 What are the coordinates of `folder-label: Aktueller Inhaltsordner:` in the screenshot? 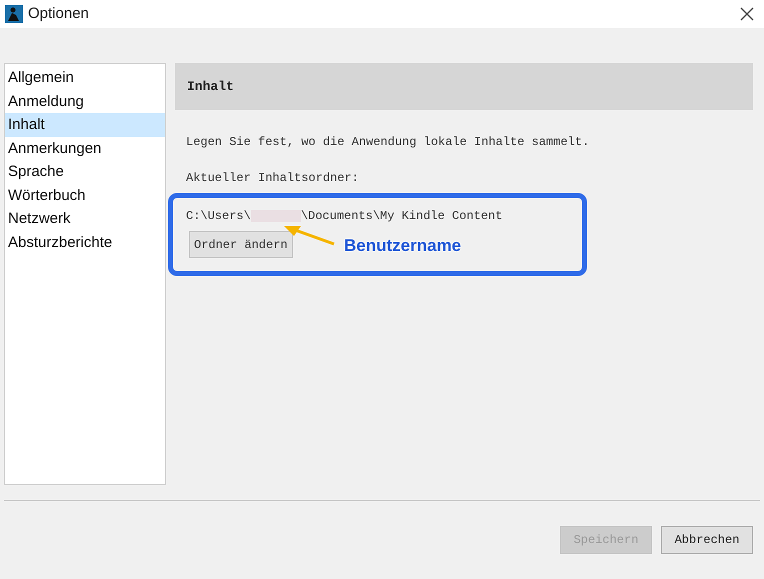 It's located at (273, 178).